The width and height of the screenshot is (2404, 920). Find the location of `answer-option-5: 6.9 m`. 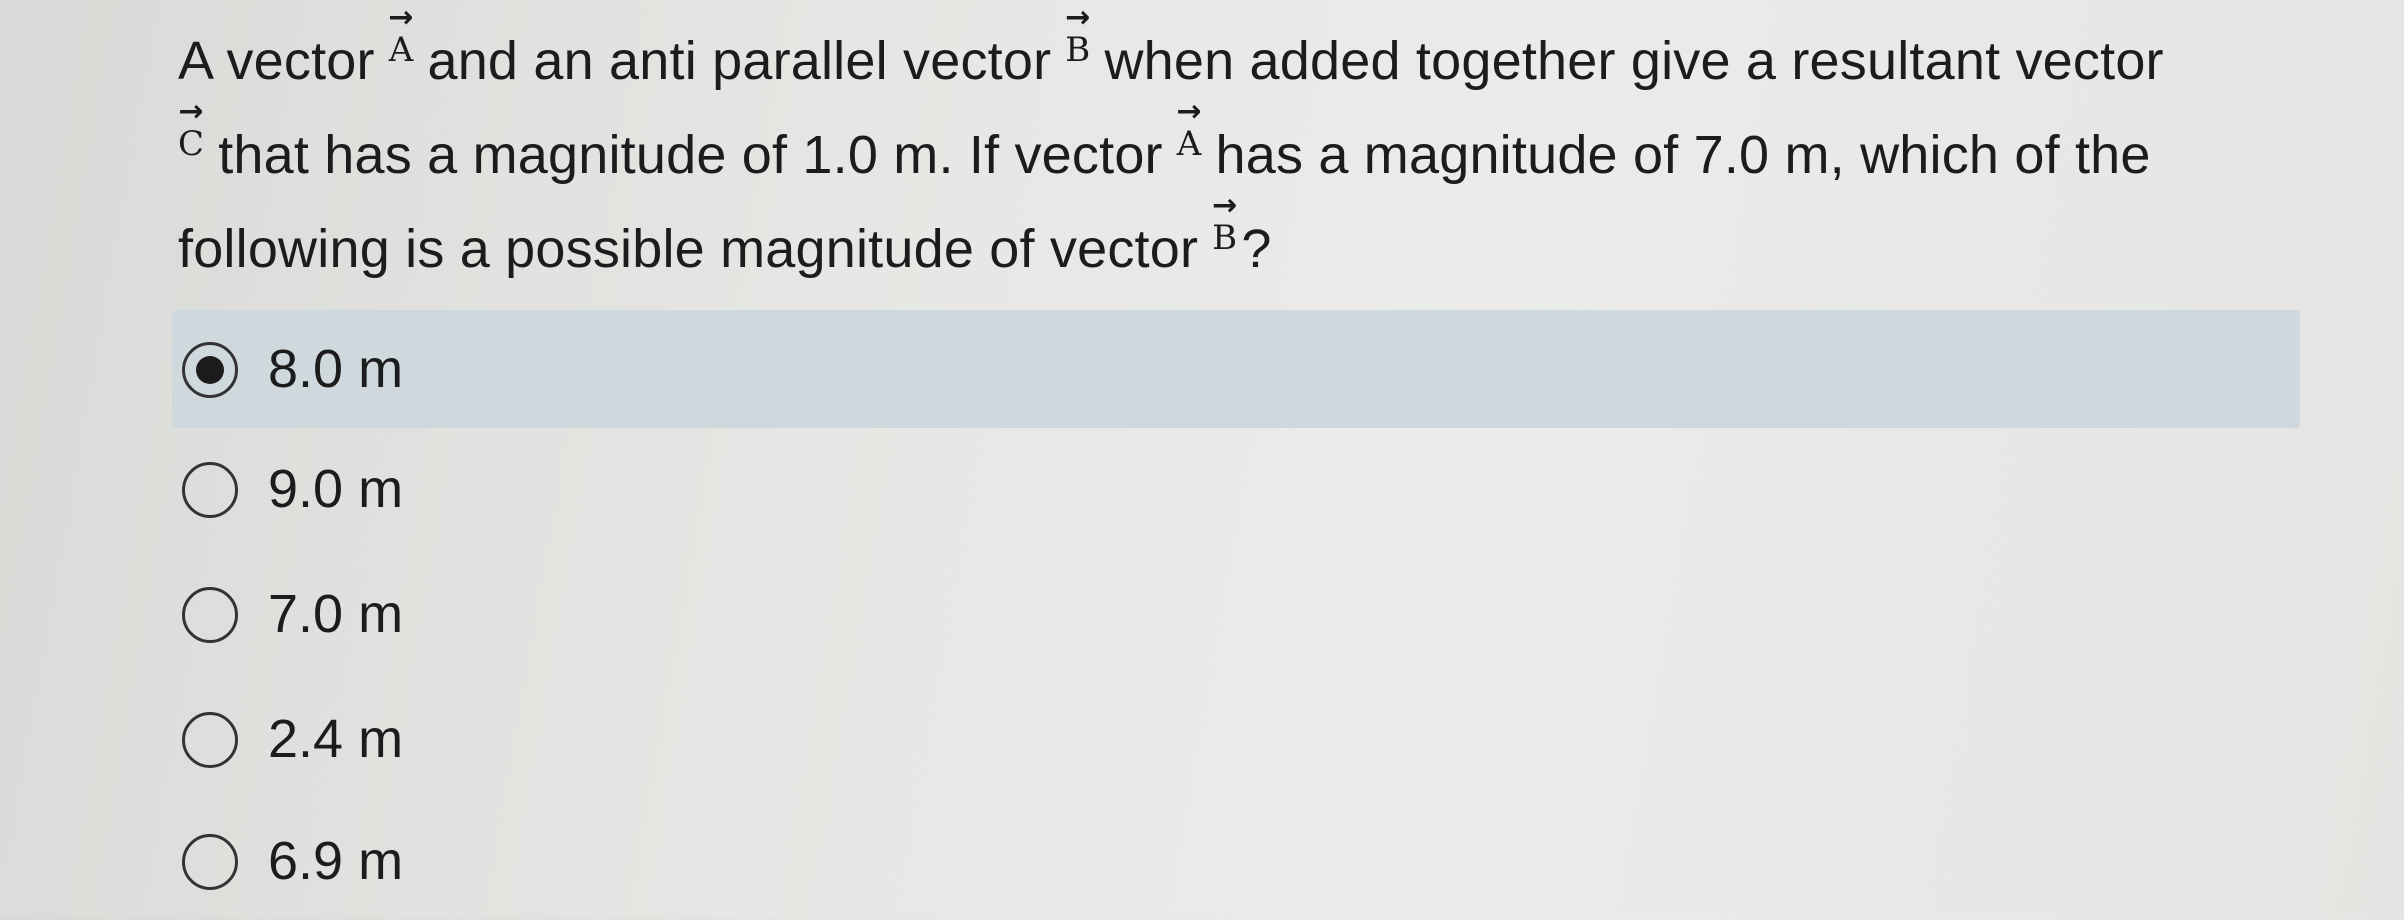

answer-option-5: 6.9 m is located at coordinates (1236, 861).